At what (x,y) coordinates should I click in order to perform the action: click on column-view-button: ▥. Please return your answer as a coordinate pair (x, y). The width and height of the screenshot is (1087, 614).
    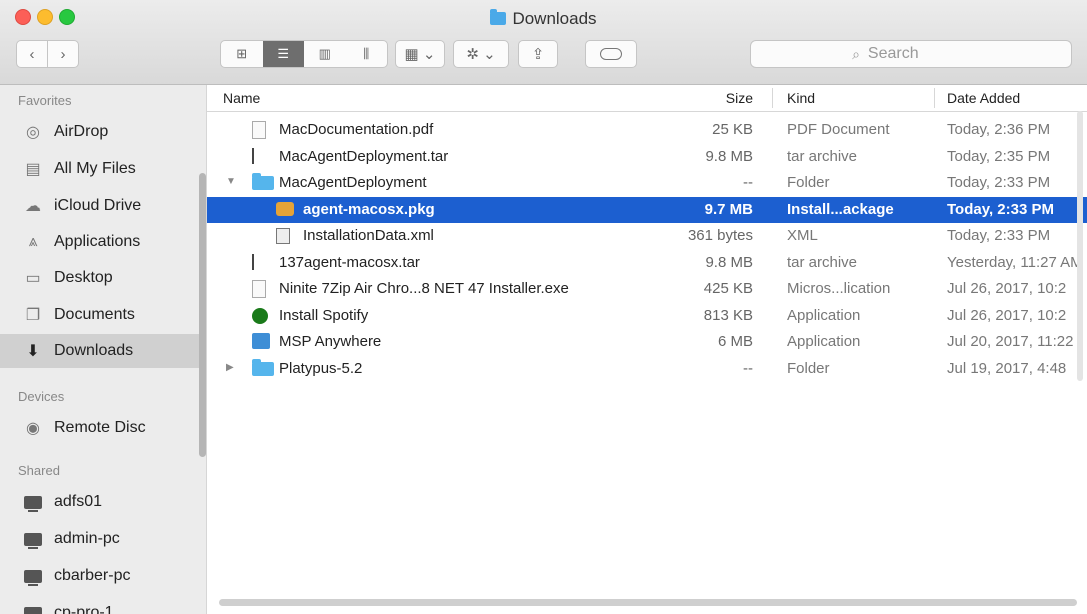
    Looking at the image, I should click on (325, 54).